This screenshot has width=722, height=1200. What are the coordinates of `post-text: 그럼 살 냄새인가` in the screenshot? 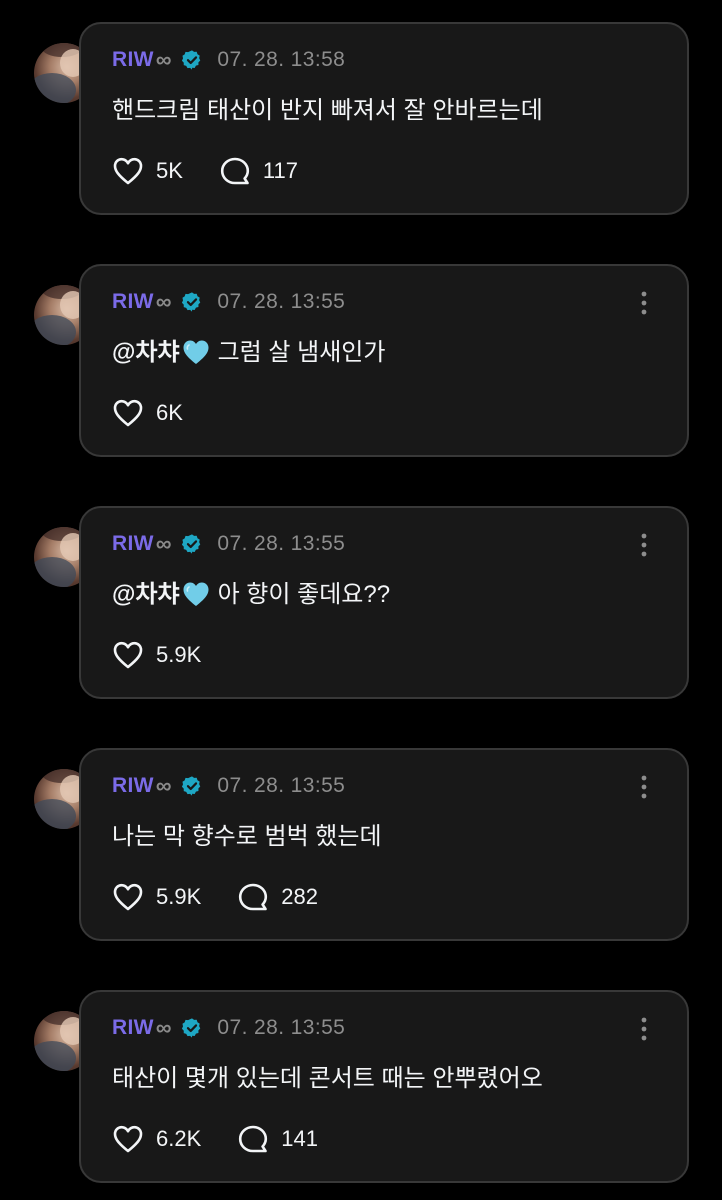 It's located at (301, 352).